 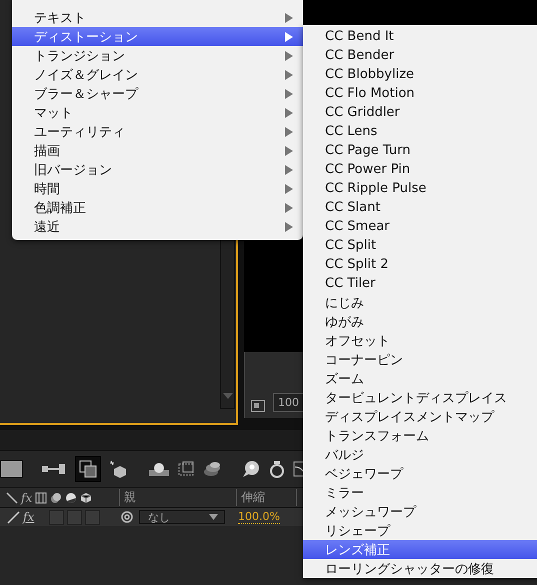 I want to click on menu-item: CC Flo Motion, so click(x=420, y=93).